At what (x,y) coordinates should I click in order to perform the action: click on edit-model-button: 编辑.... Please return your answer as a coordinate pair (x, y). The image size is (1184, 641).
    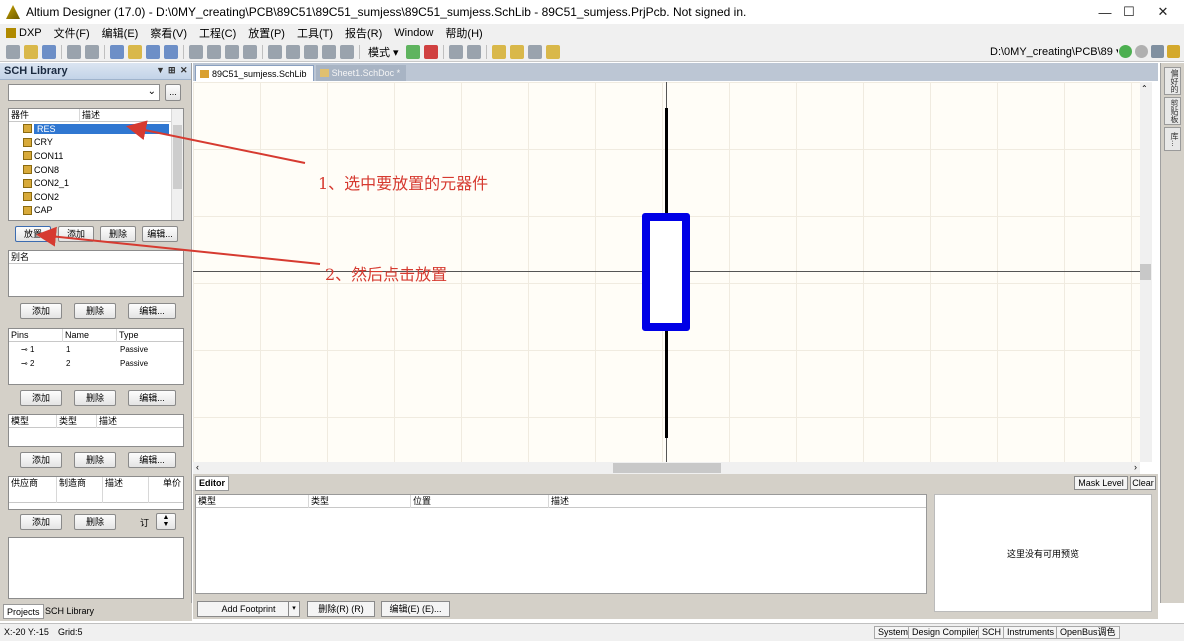
    Looking at the image, I should click on (152, 460).